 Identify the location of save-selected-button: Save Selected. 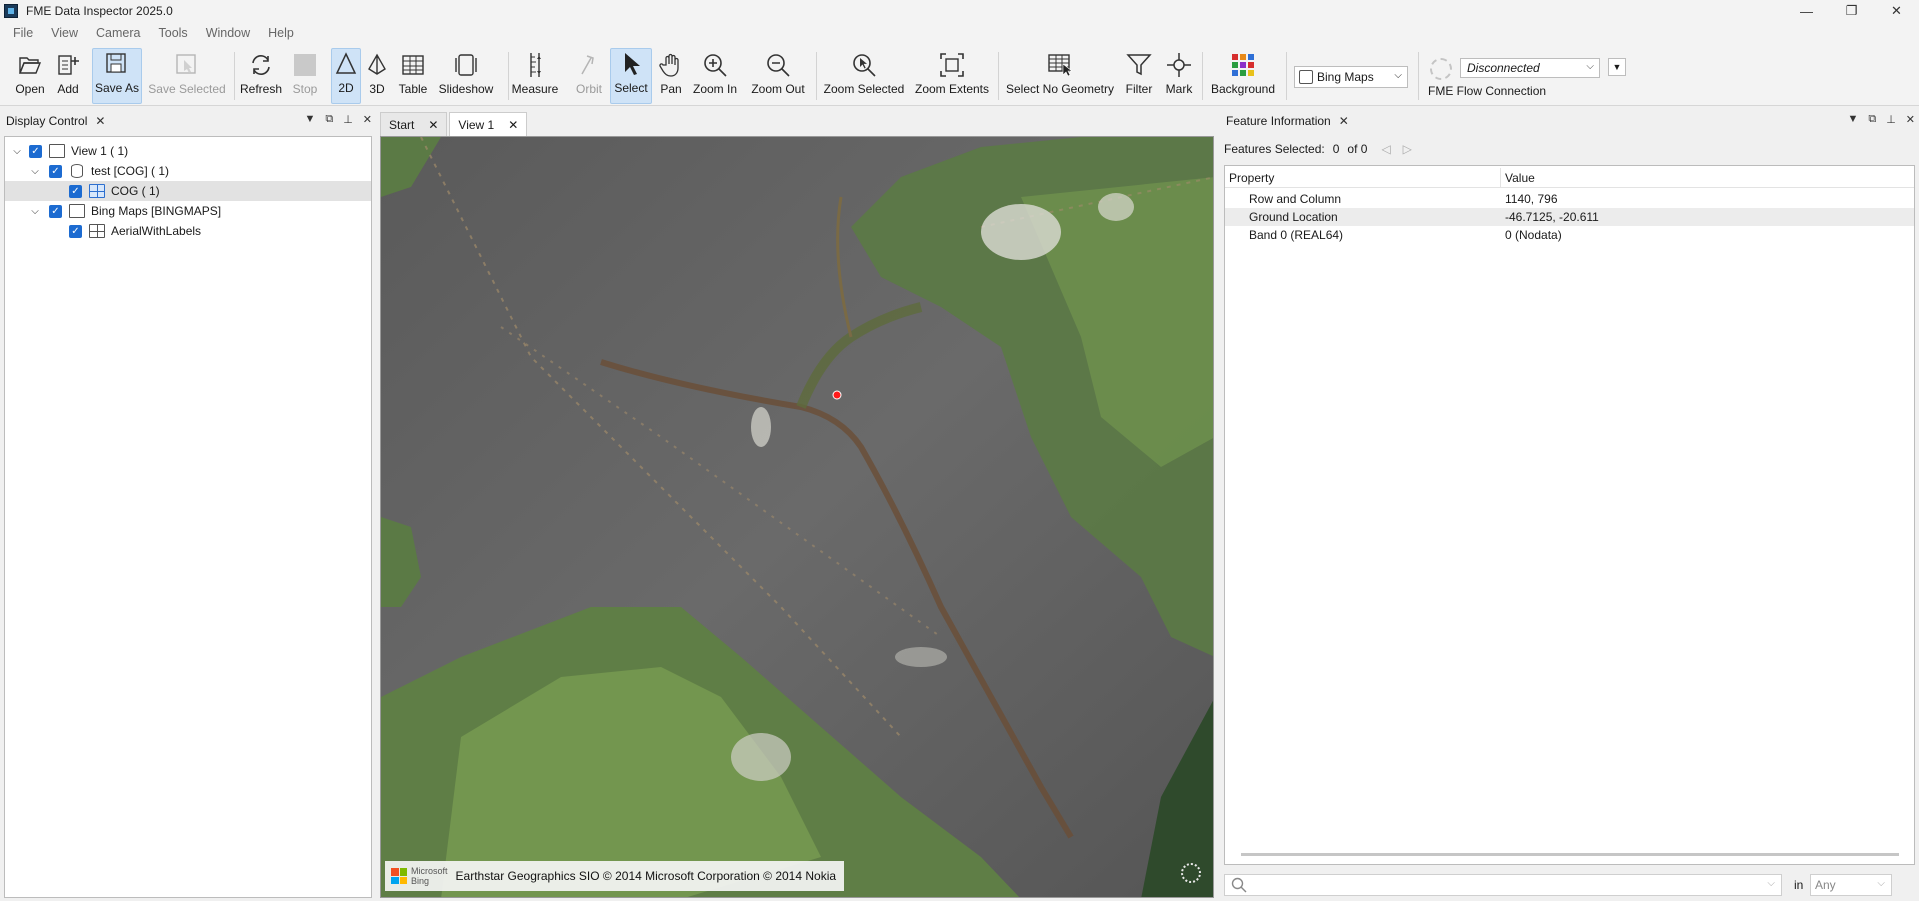
(187, 76).